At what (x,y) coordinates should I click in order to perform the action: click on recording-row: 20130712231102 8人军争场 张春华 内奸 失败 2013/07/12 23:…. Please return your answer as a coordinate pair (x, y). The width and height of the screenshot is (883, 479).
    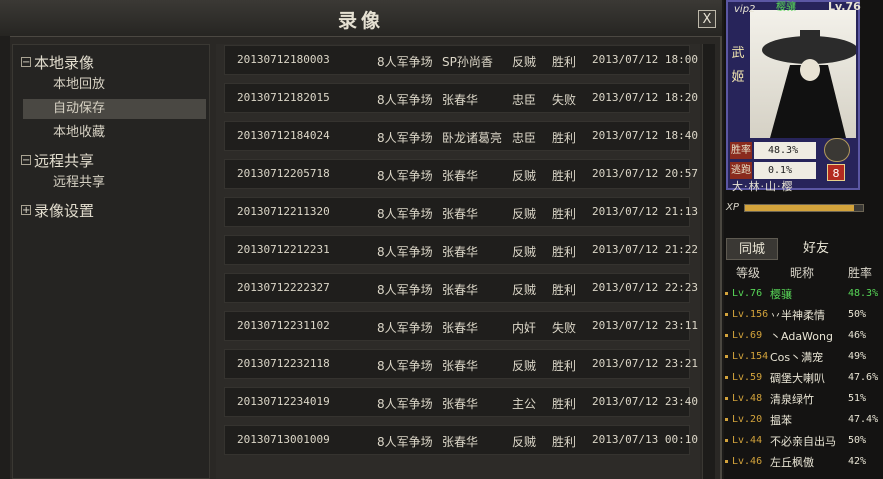
    Looking at the image, I should click on (461, 326).